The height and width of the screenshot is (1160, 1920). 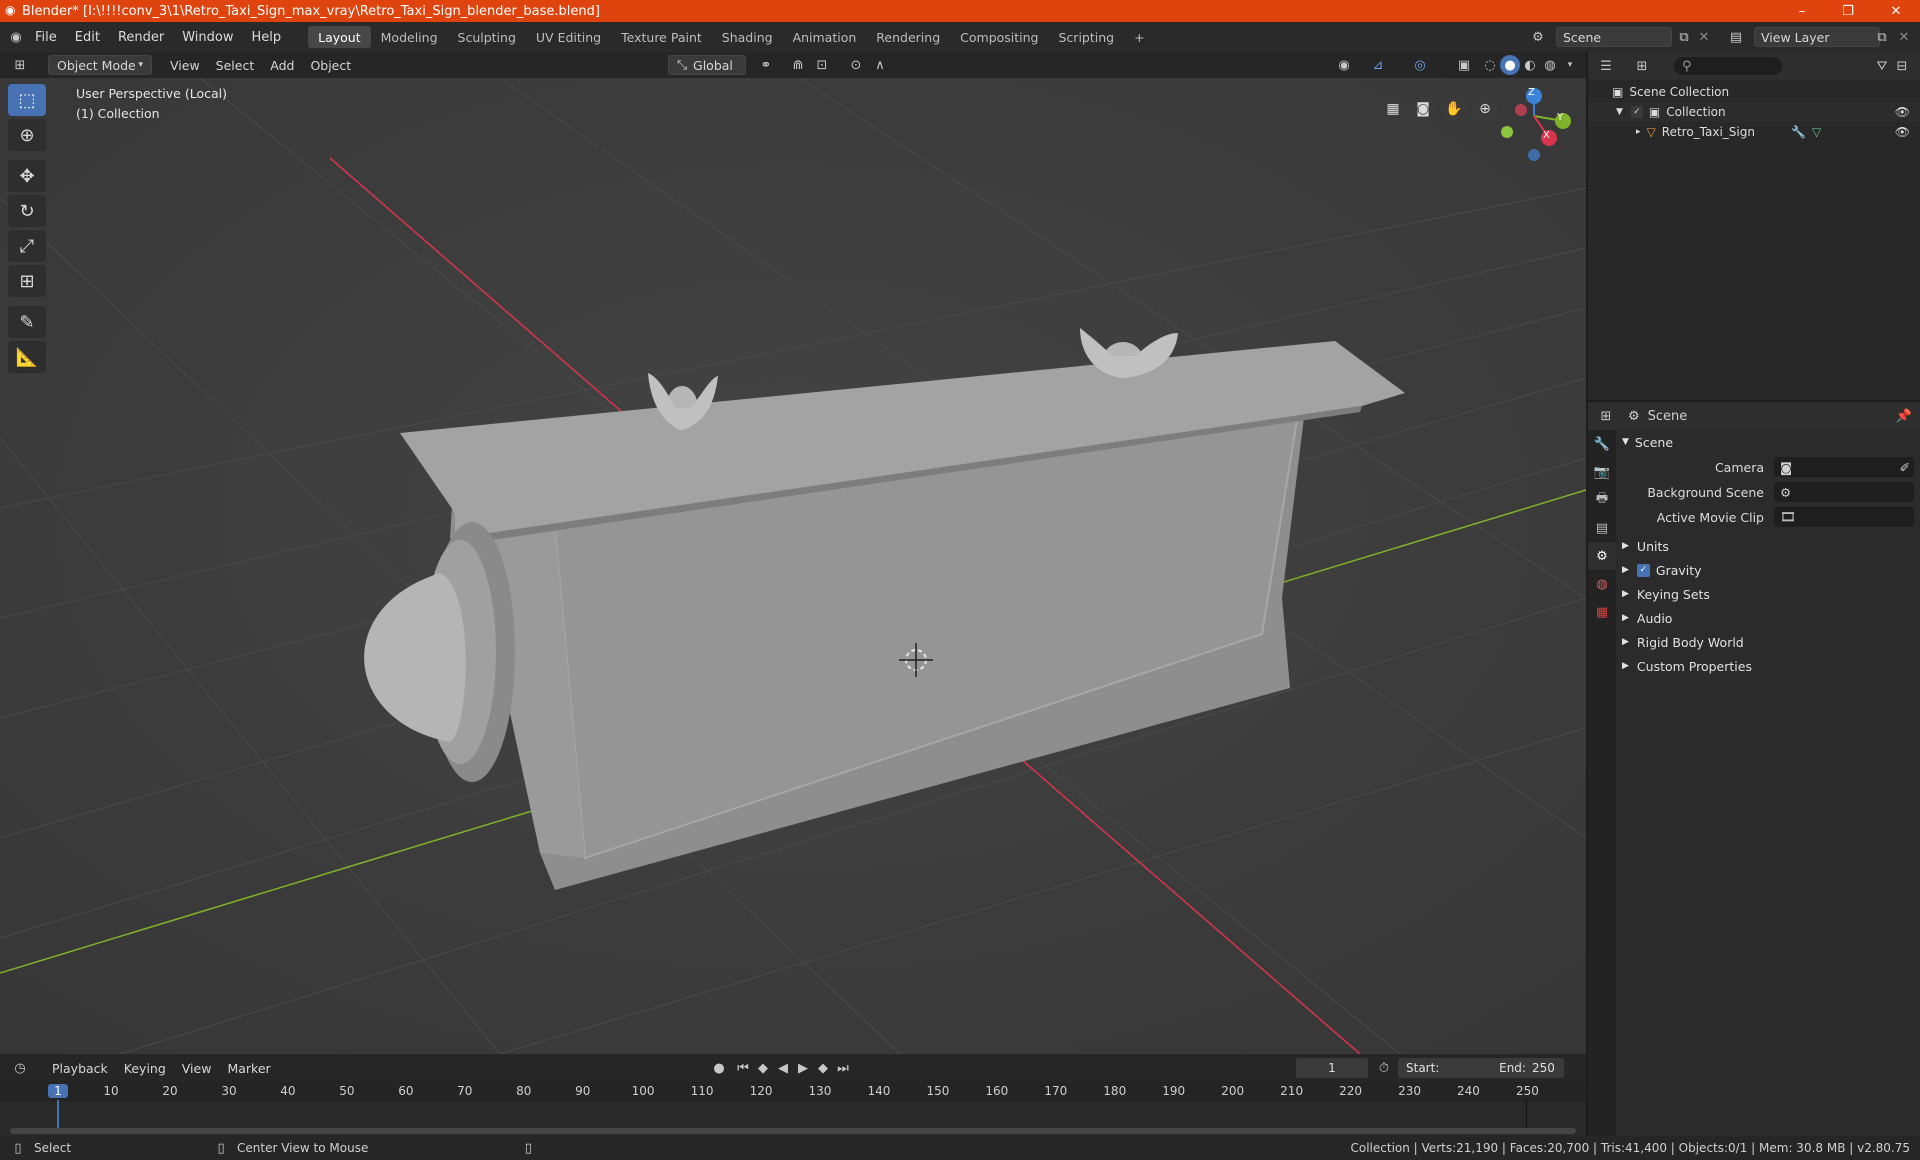 I want to click on tab-scripting: Scripting, so click(x=1087, y=37).